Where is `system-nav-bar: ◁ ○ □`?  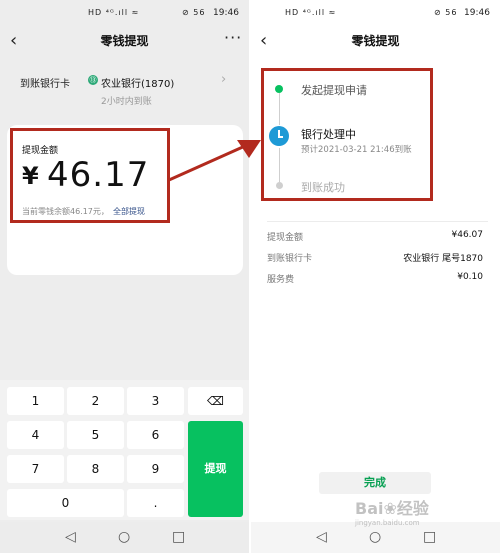 system-nav-bar: ◁ ○ □ is located at coordinates (124, 537).